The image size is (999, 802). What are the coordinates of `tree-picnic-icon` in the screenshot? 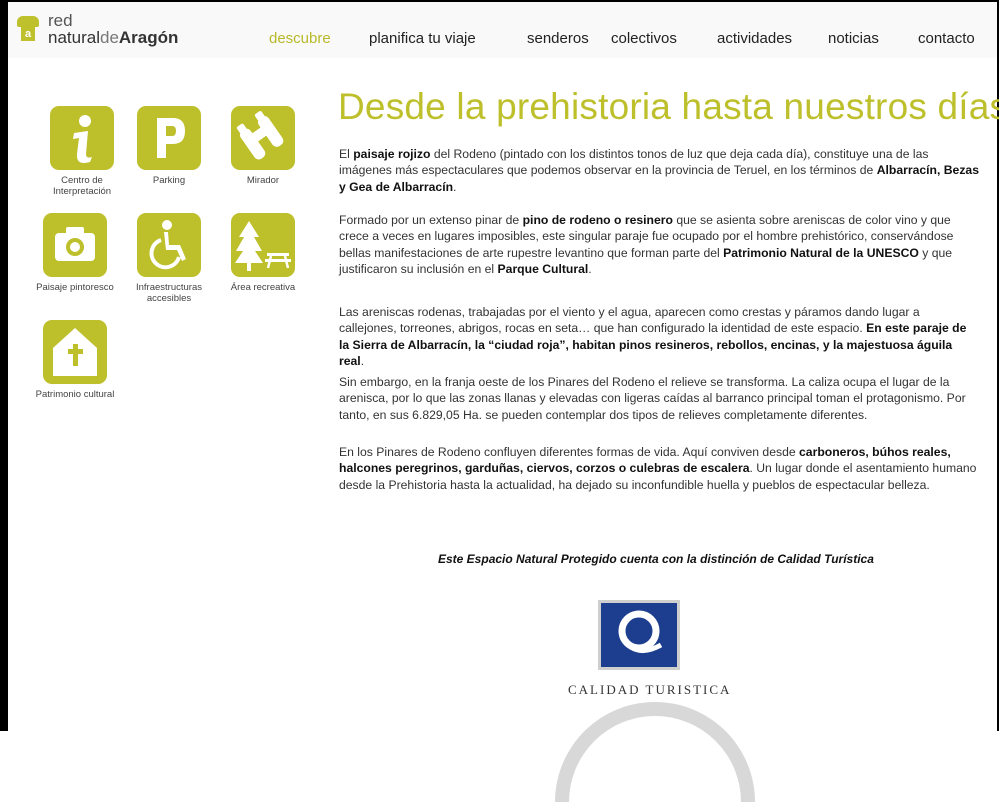 It's located at (263, 245).